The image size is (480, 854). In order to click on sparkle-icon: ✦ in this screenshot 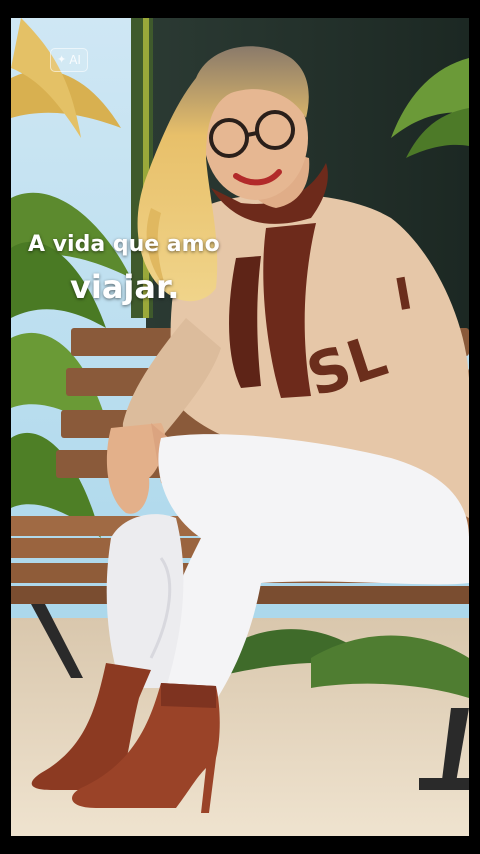, I will do `click(62, 59)`.